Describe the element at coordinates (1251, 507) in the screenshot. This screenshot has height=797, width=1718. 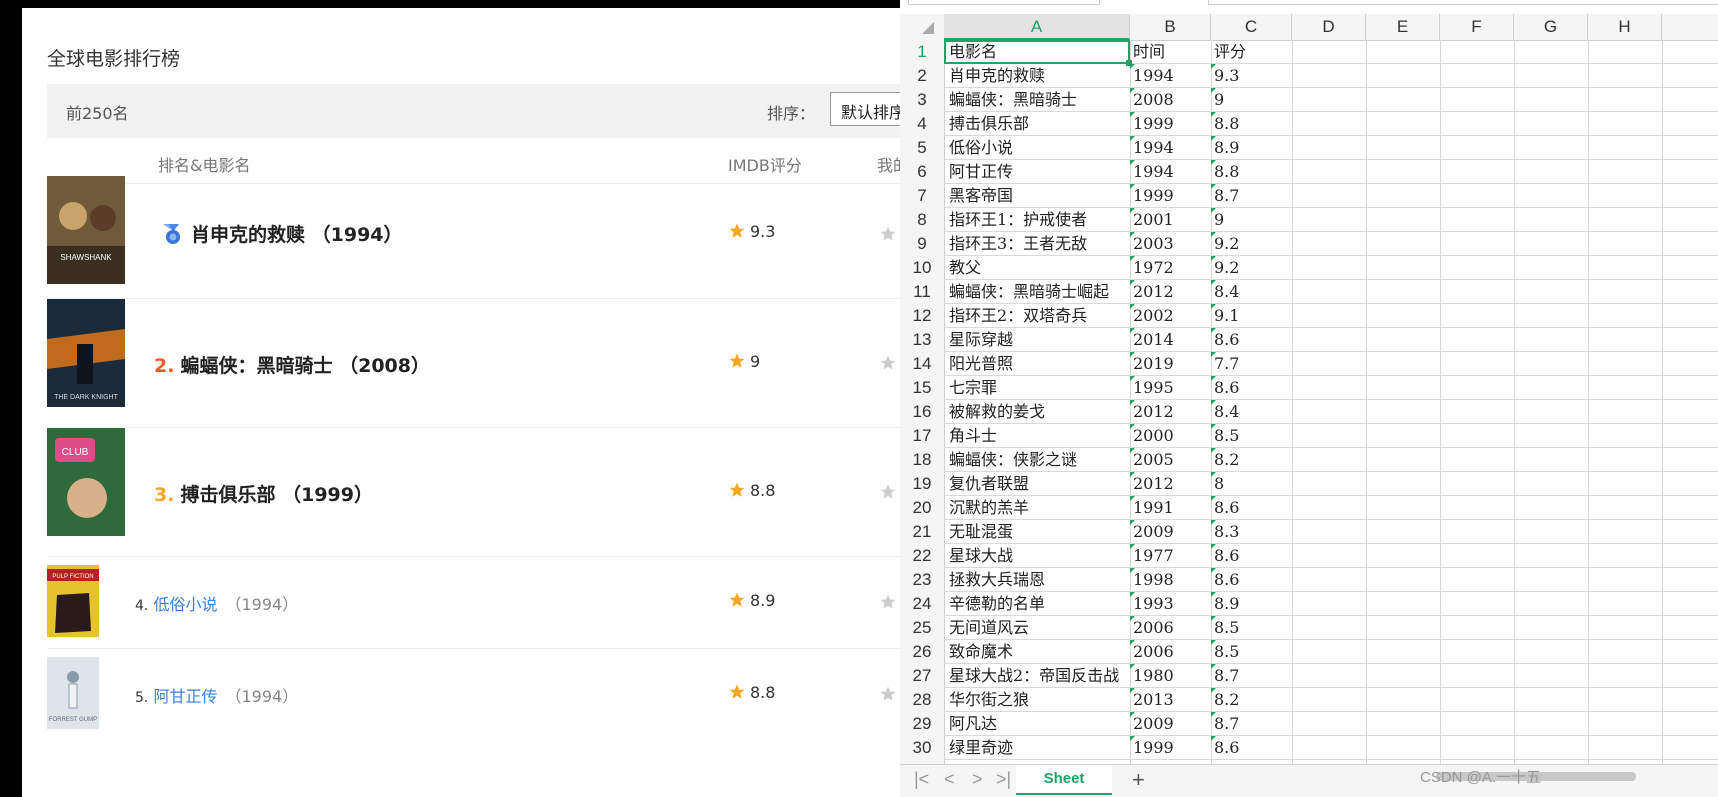
I see `cell-c20: 8.6` at that location.